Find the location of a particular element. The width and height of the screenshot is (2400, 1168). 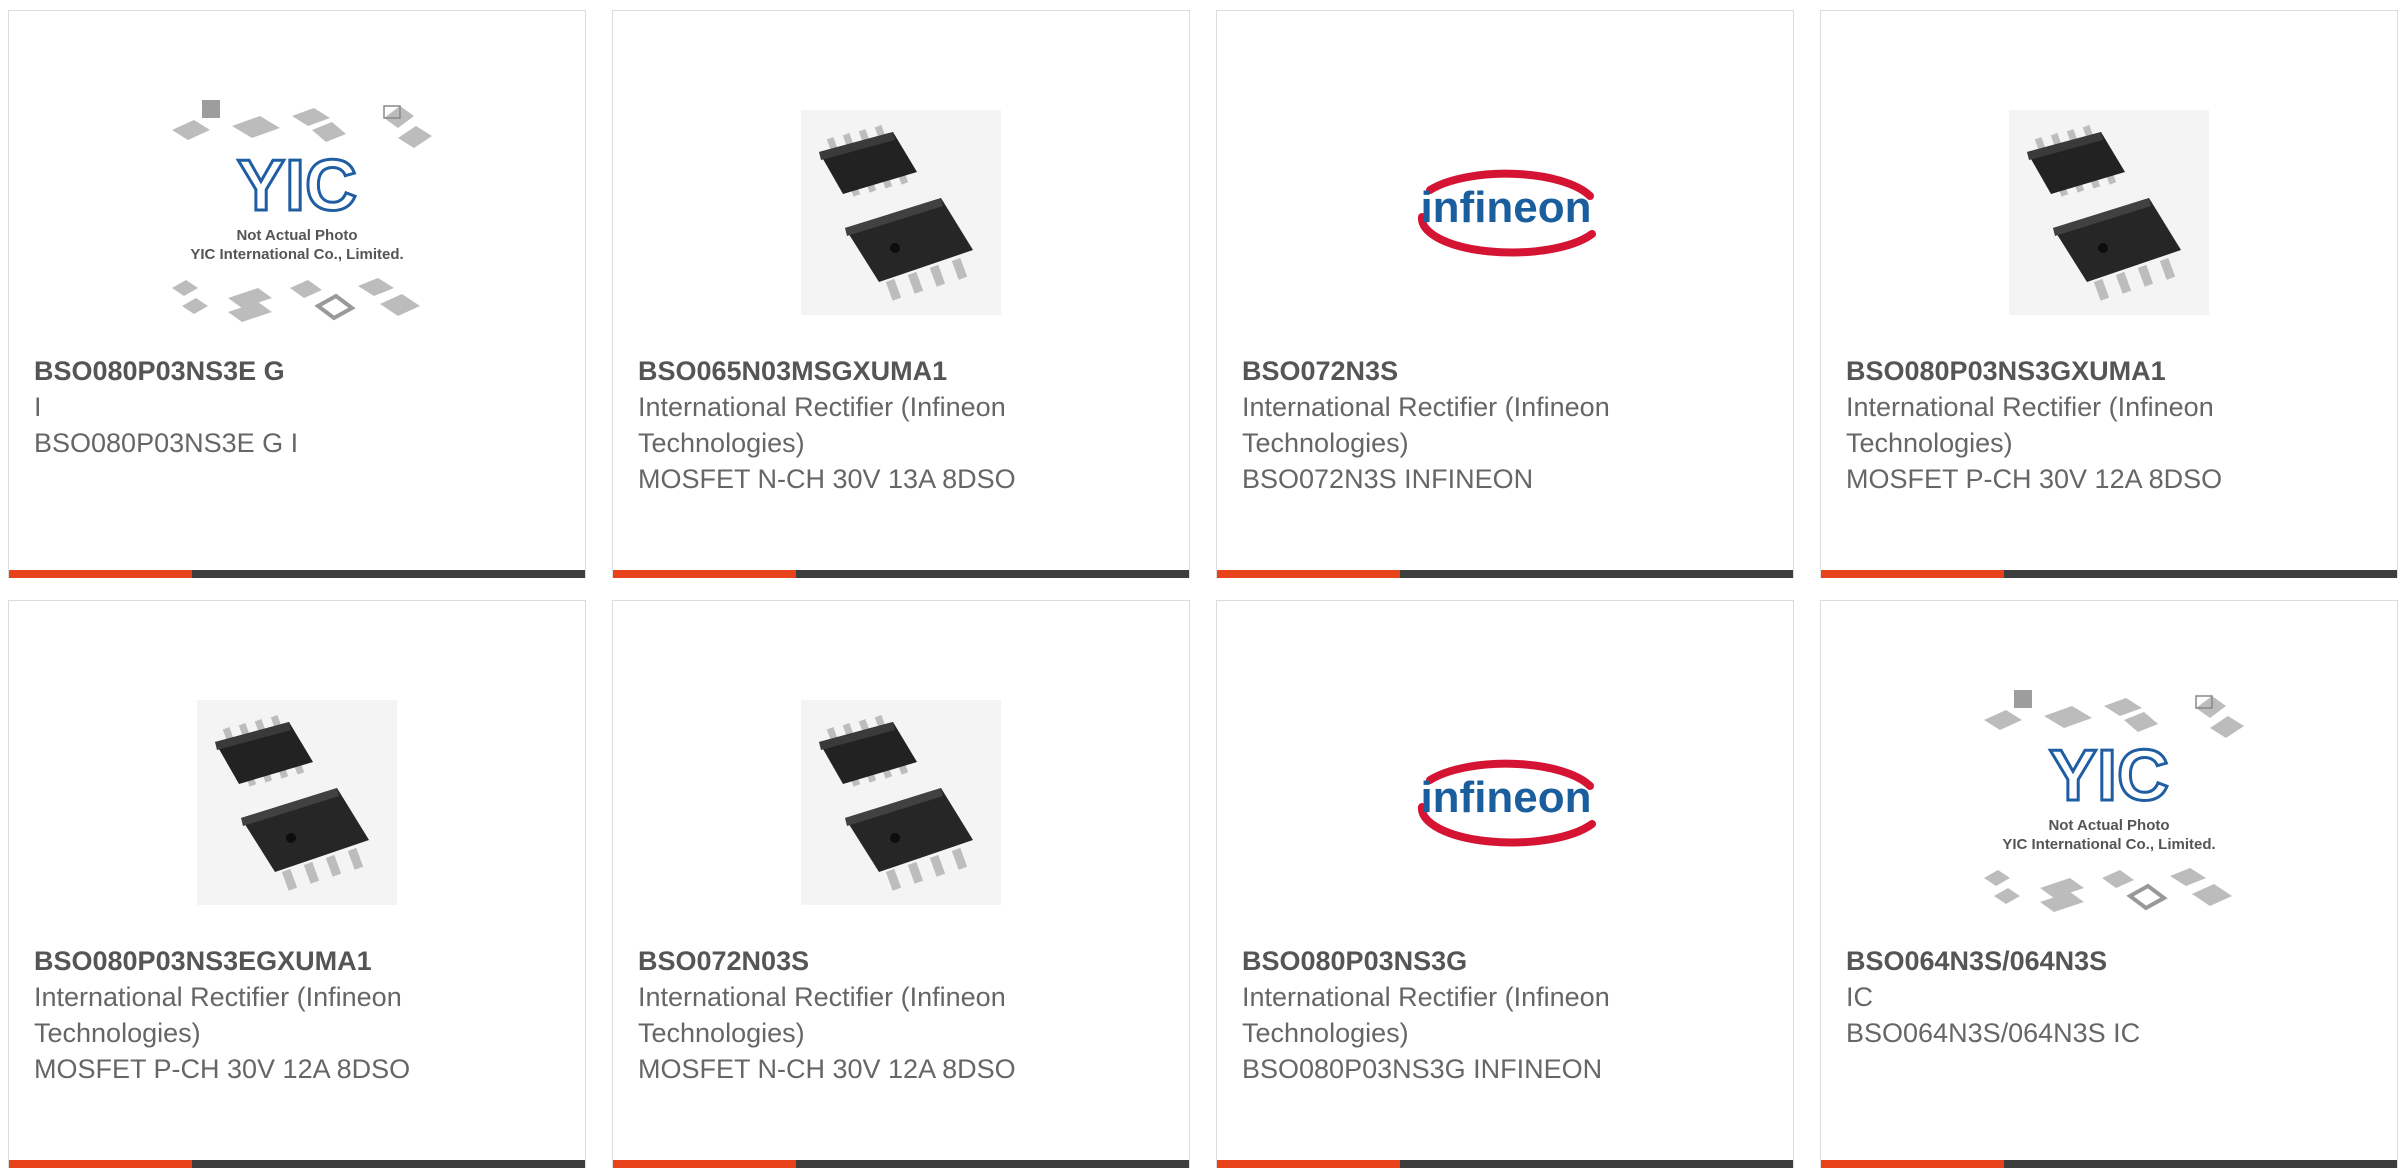

description: BSO064N3S/064N3S IC is located at coordinates (1993, 1033).